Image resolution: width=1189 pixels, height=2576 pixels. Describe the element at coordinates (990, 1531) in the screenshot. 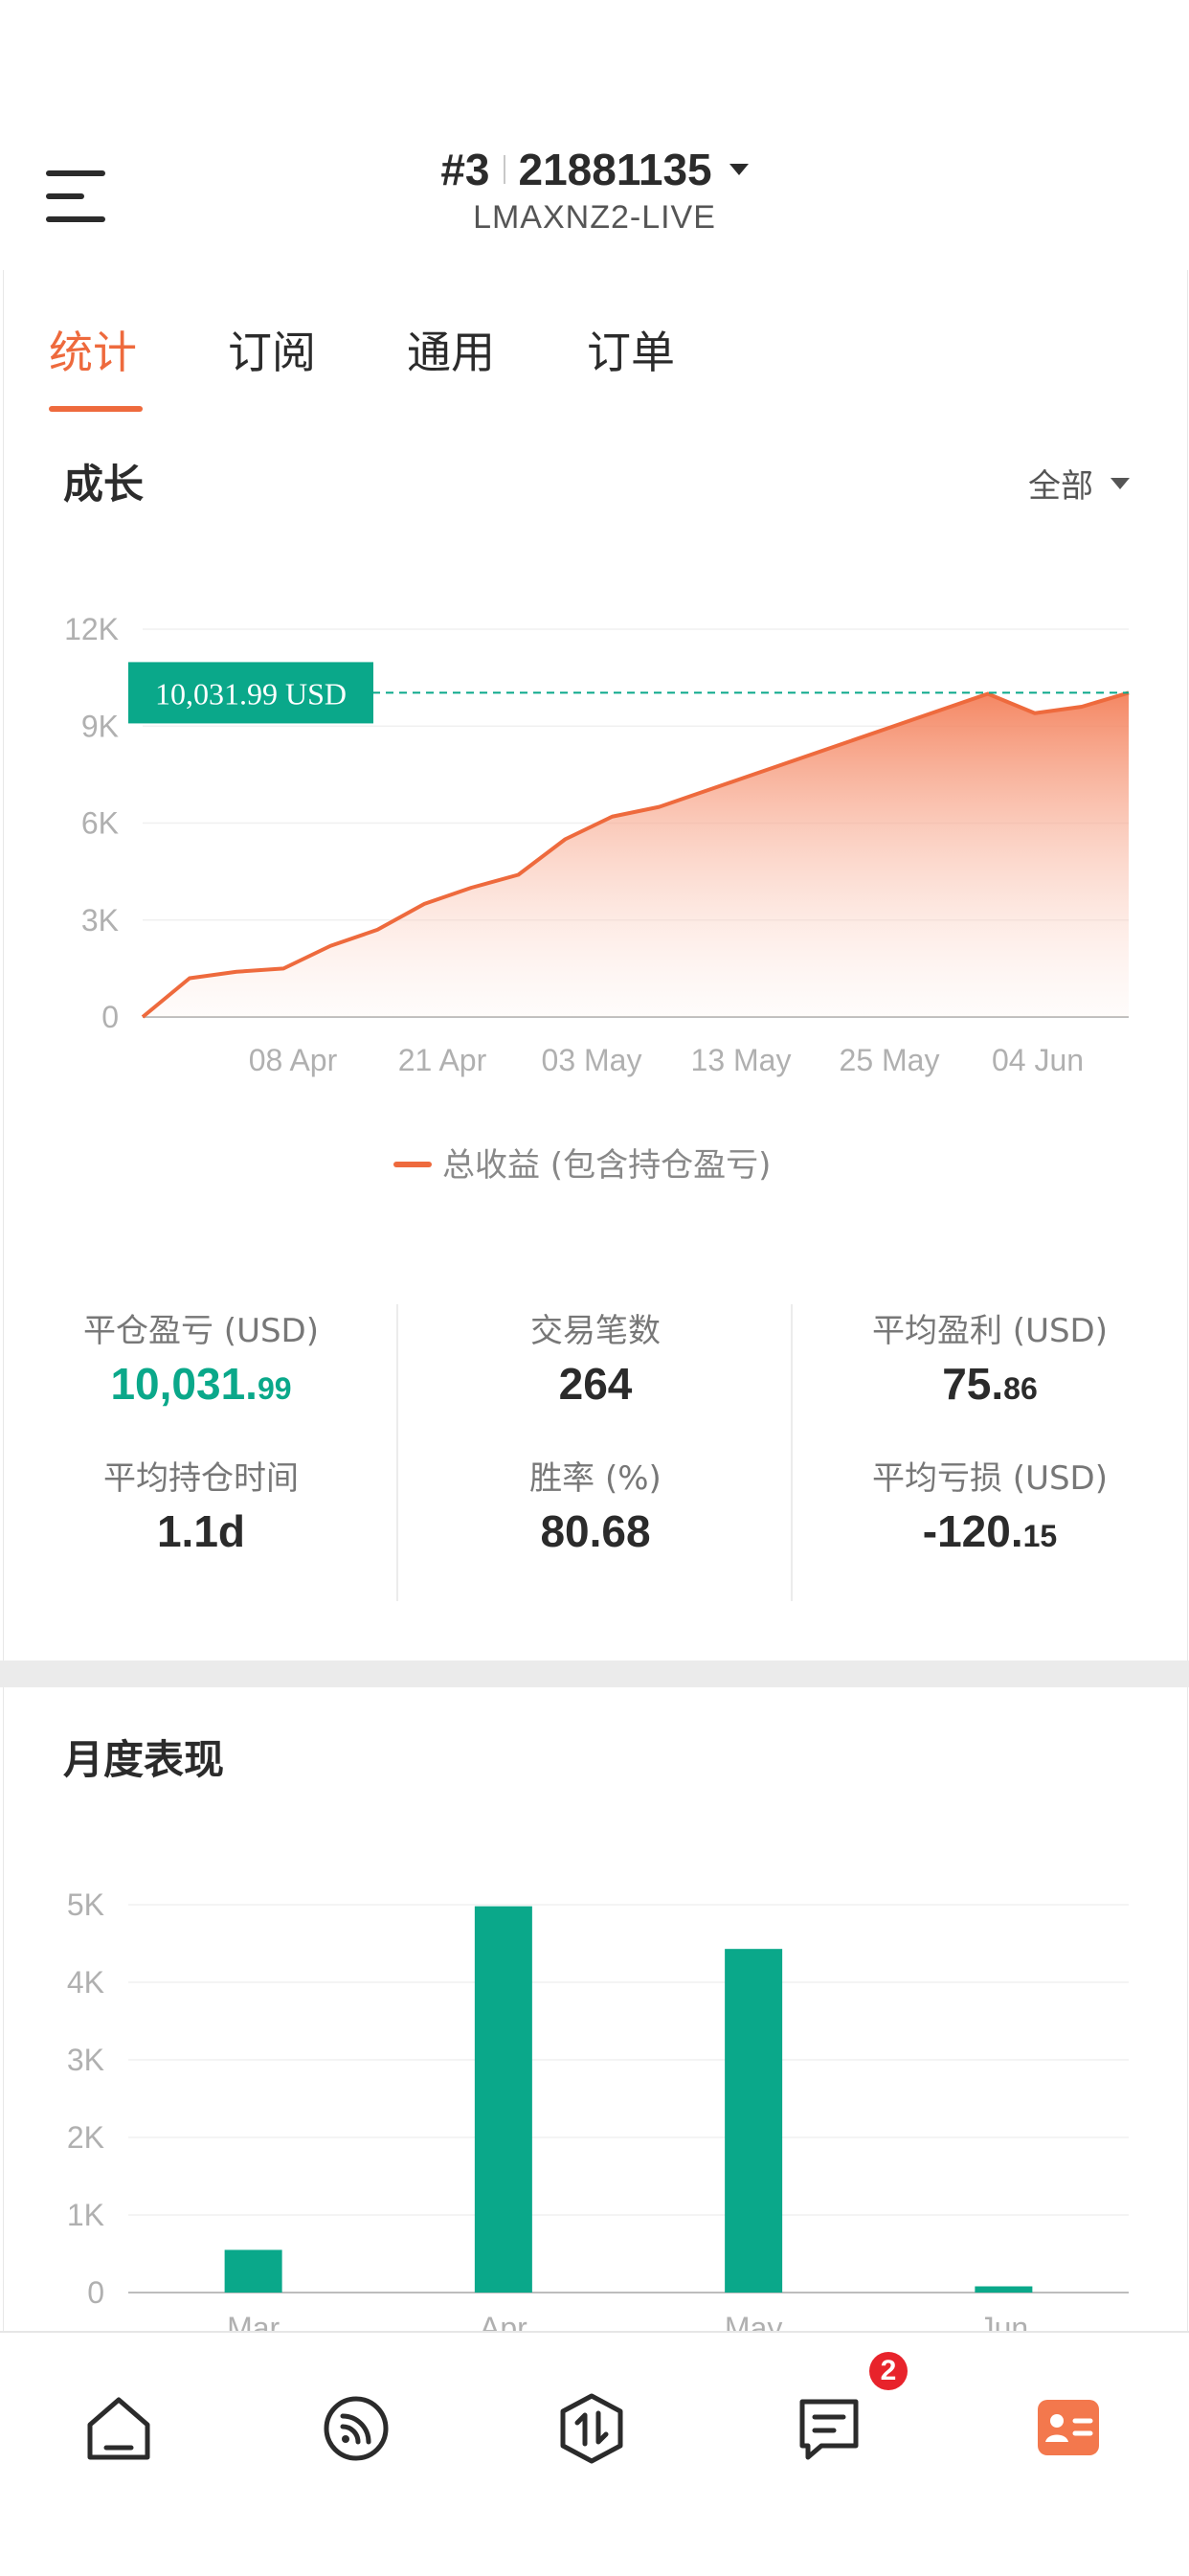

I see `avg-loss-value: -120.15` at that location.